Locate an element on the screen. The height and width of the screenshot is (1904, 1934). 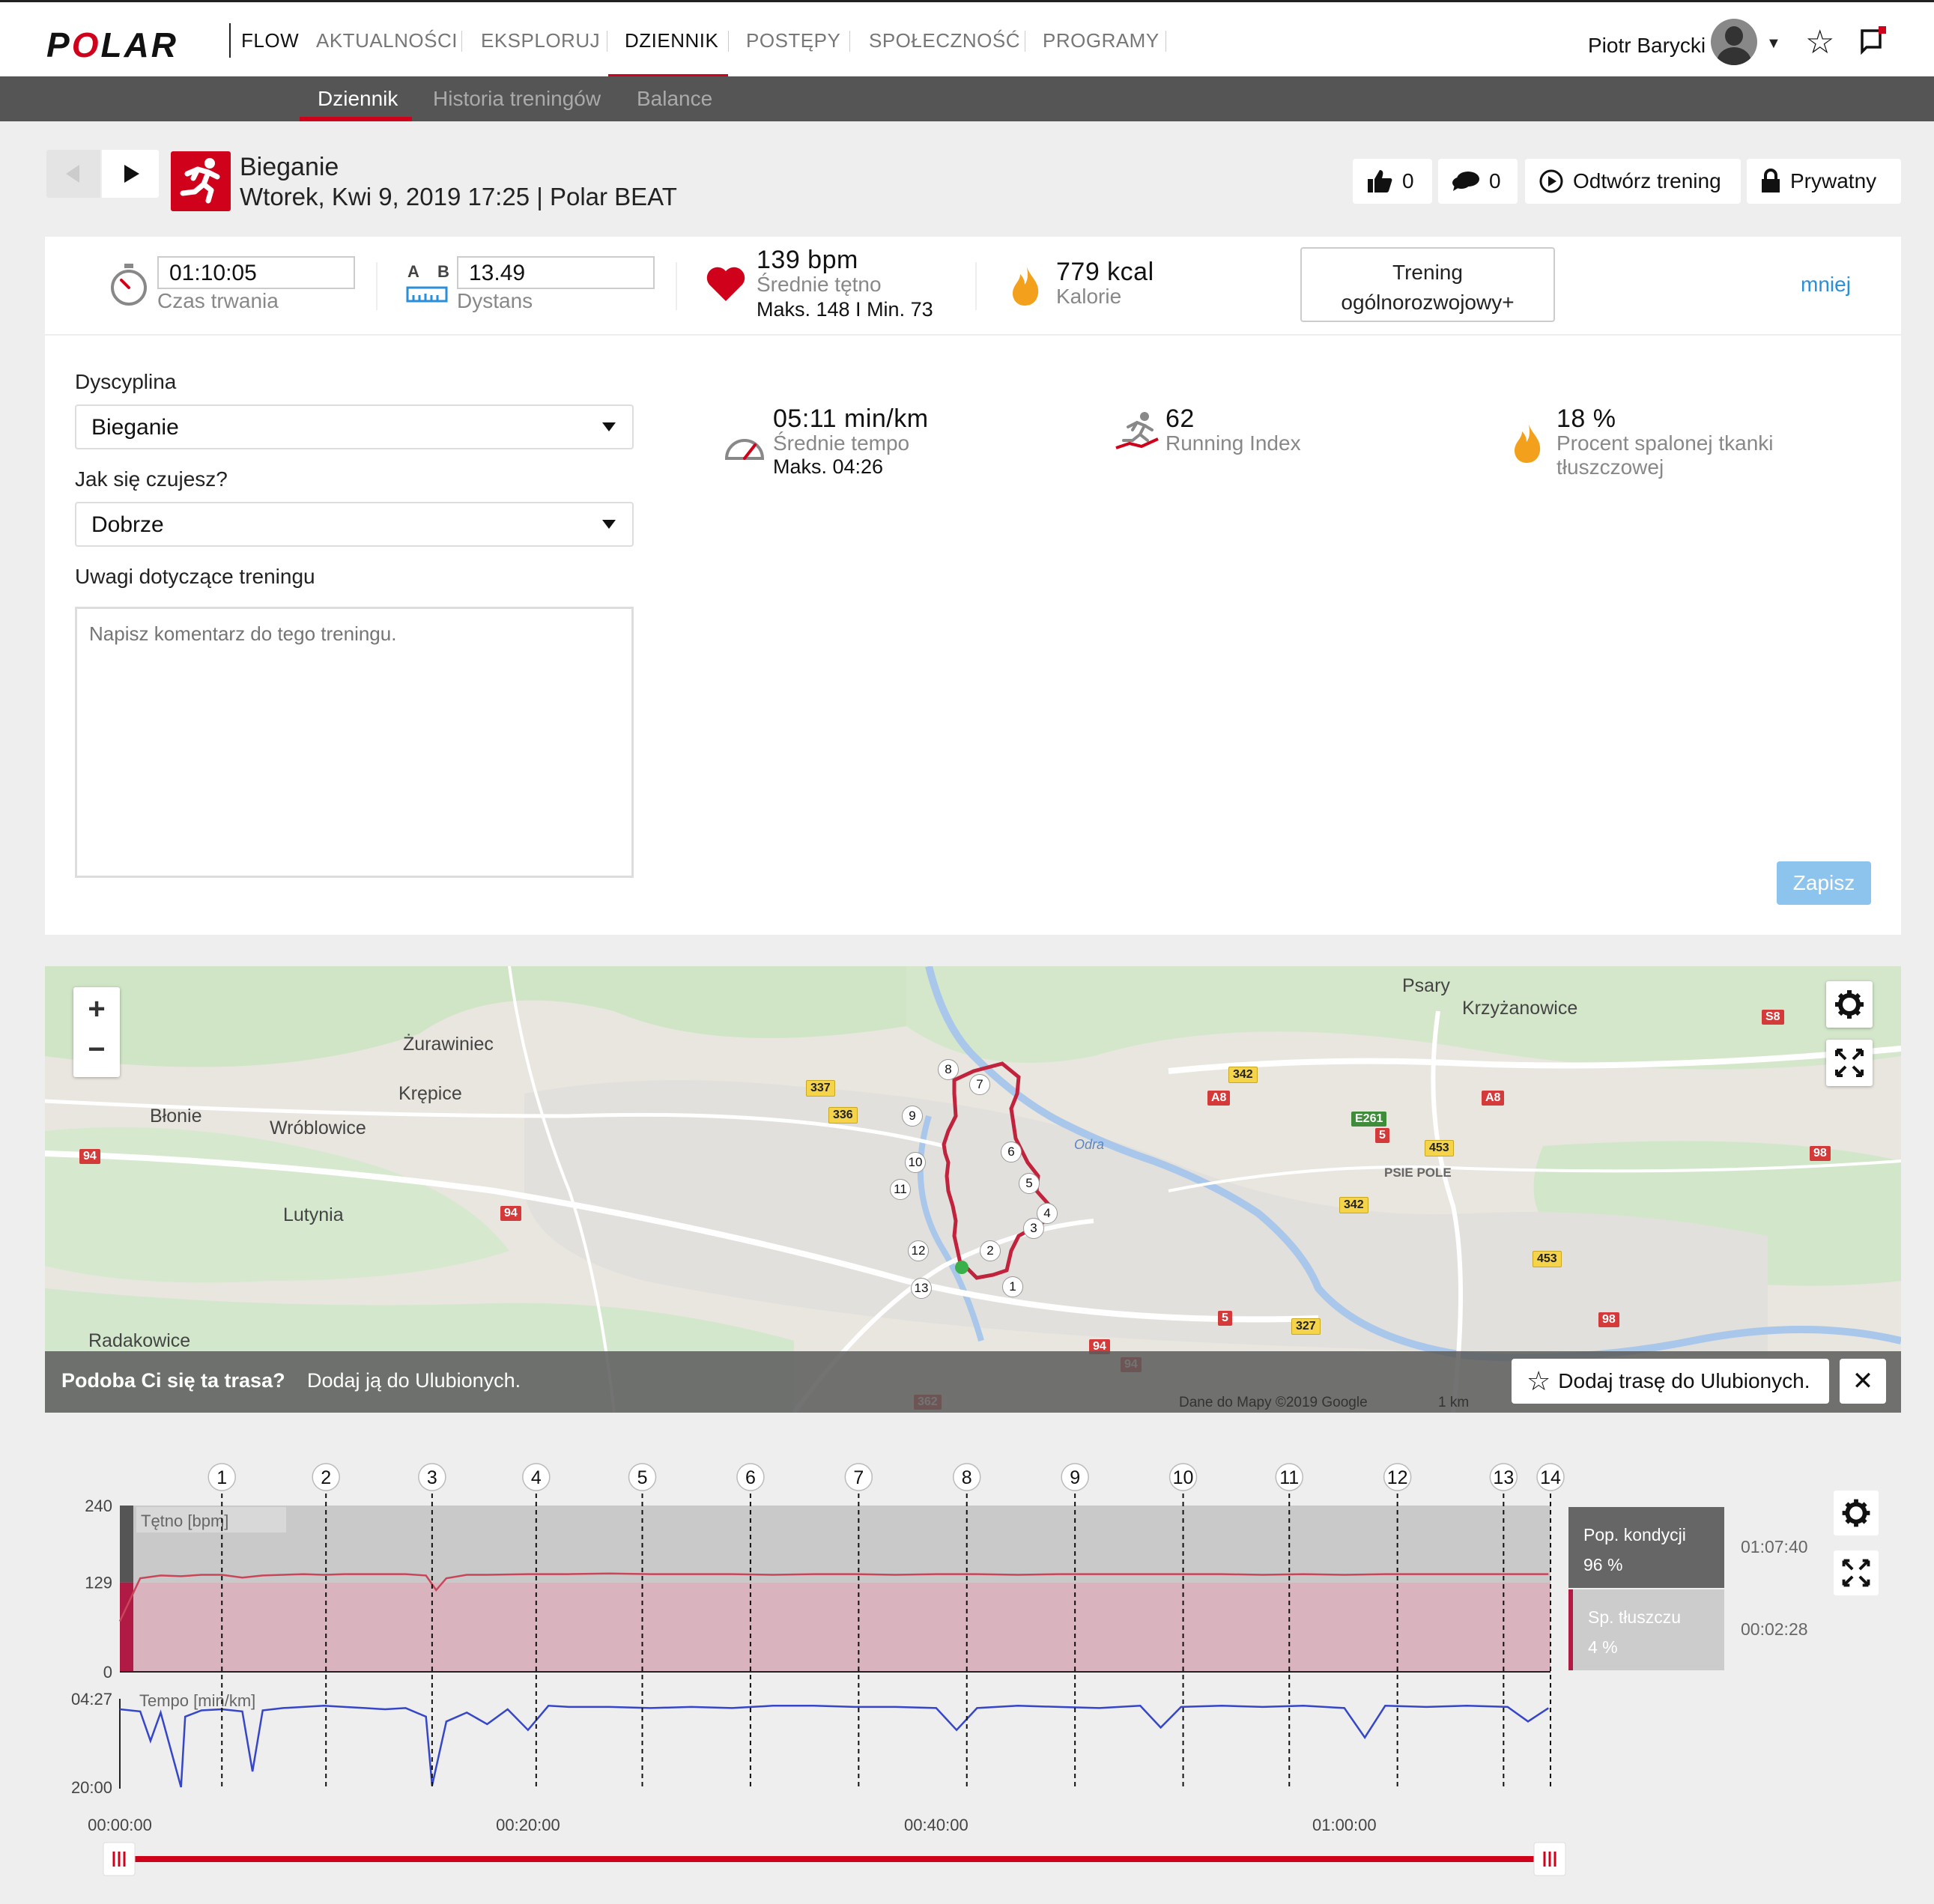
map-scale: 1 km is located at coordinates (1454, 1402).